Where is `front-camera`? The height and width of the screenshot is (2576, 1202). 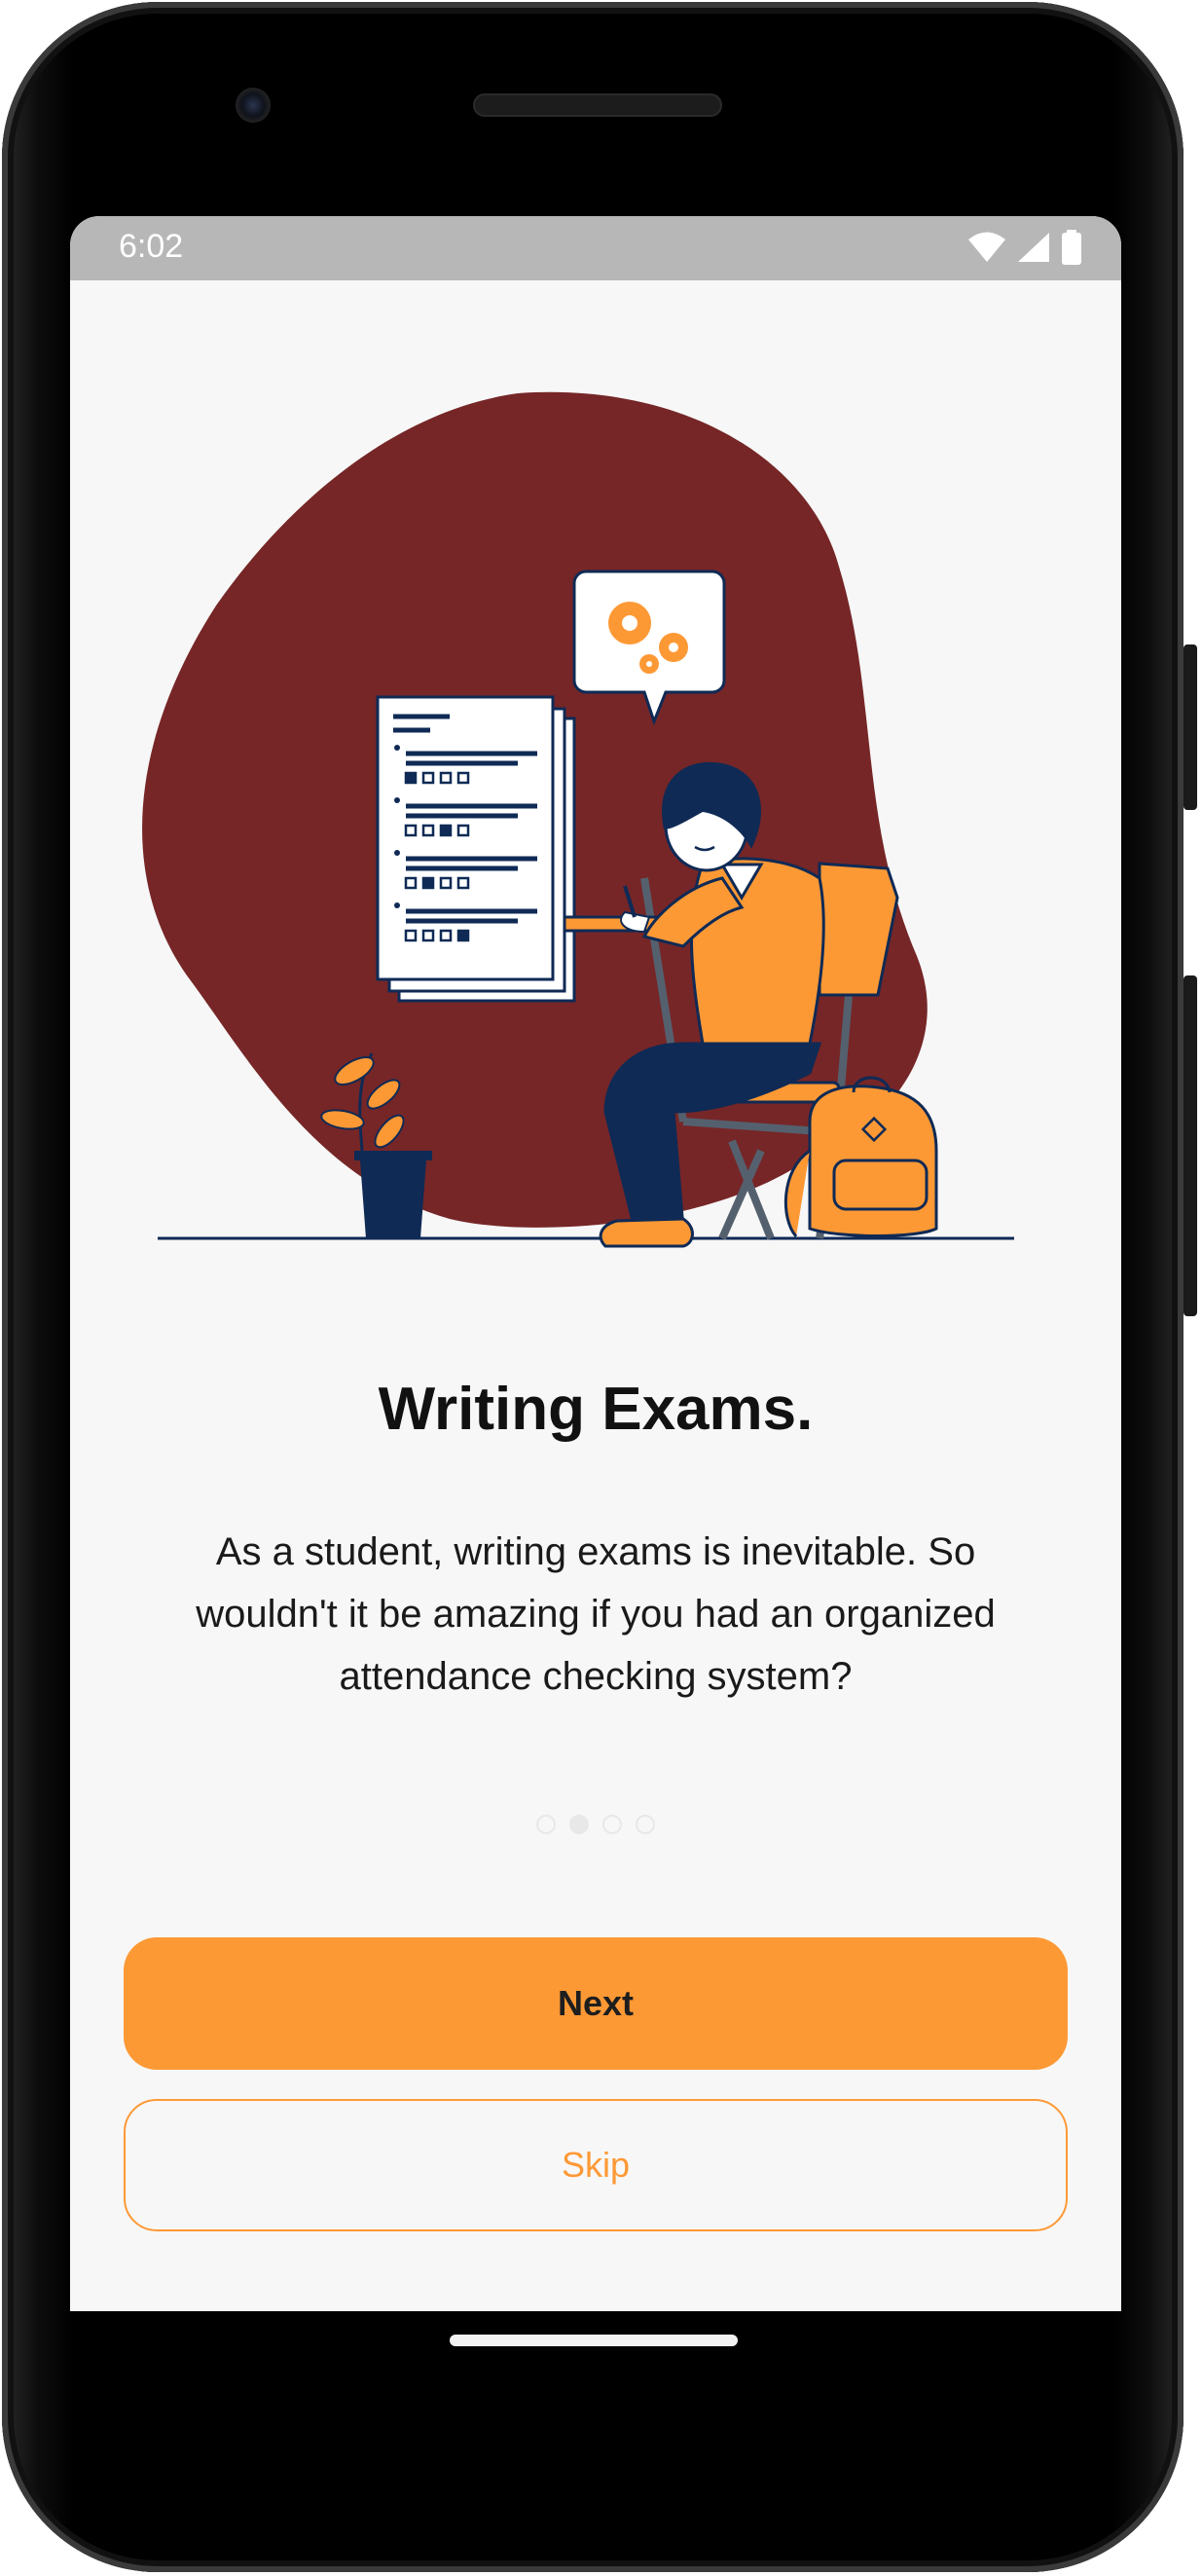 front-camera is located at coordinates (253, 105).